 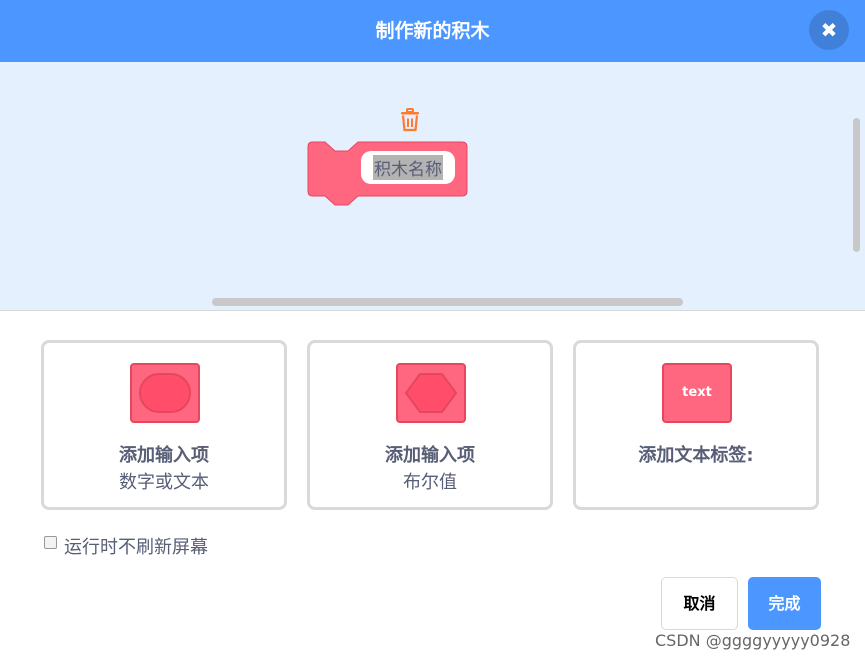 I want to click on close-icon: ✖, so click(x=829, y=30).